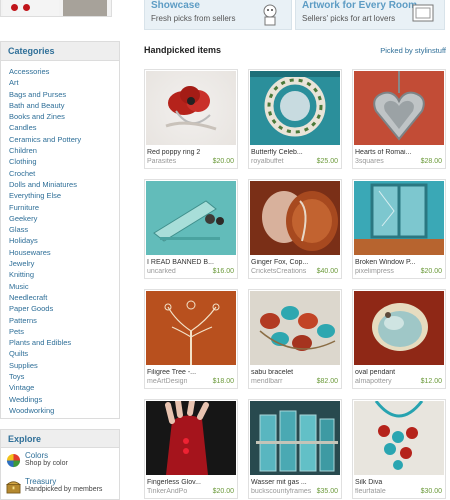  What do you see at coordinates (295, 108) in the screenshot?
I see `item-image-butterfly-wreath` at bounding box center [295, 108].